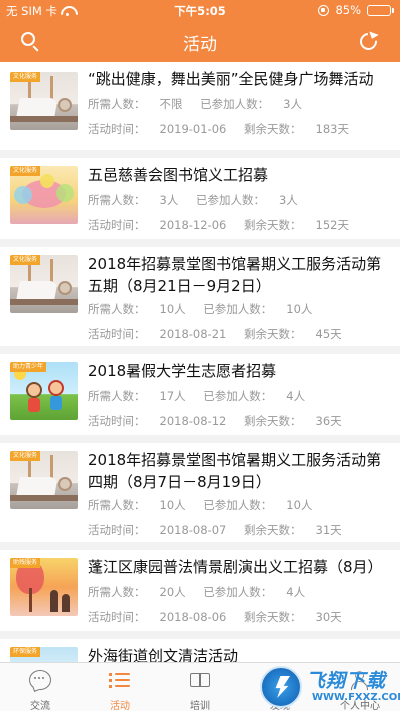  What do you see at coordinates (328, 421) in the screenshot?
I see `remain-value: 36天` at bounding box center [328, 421].